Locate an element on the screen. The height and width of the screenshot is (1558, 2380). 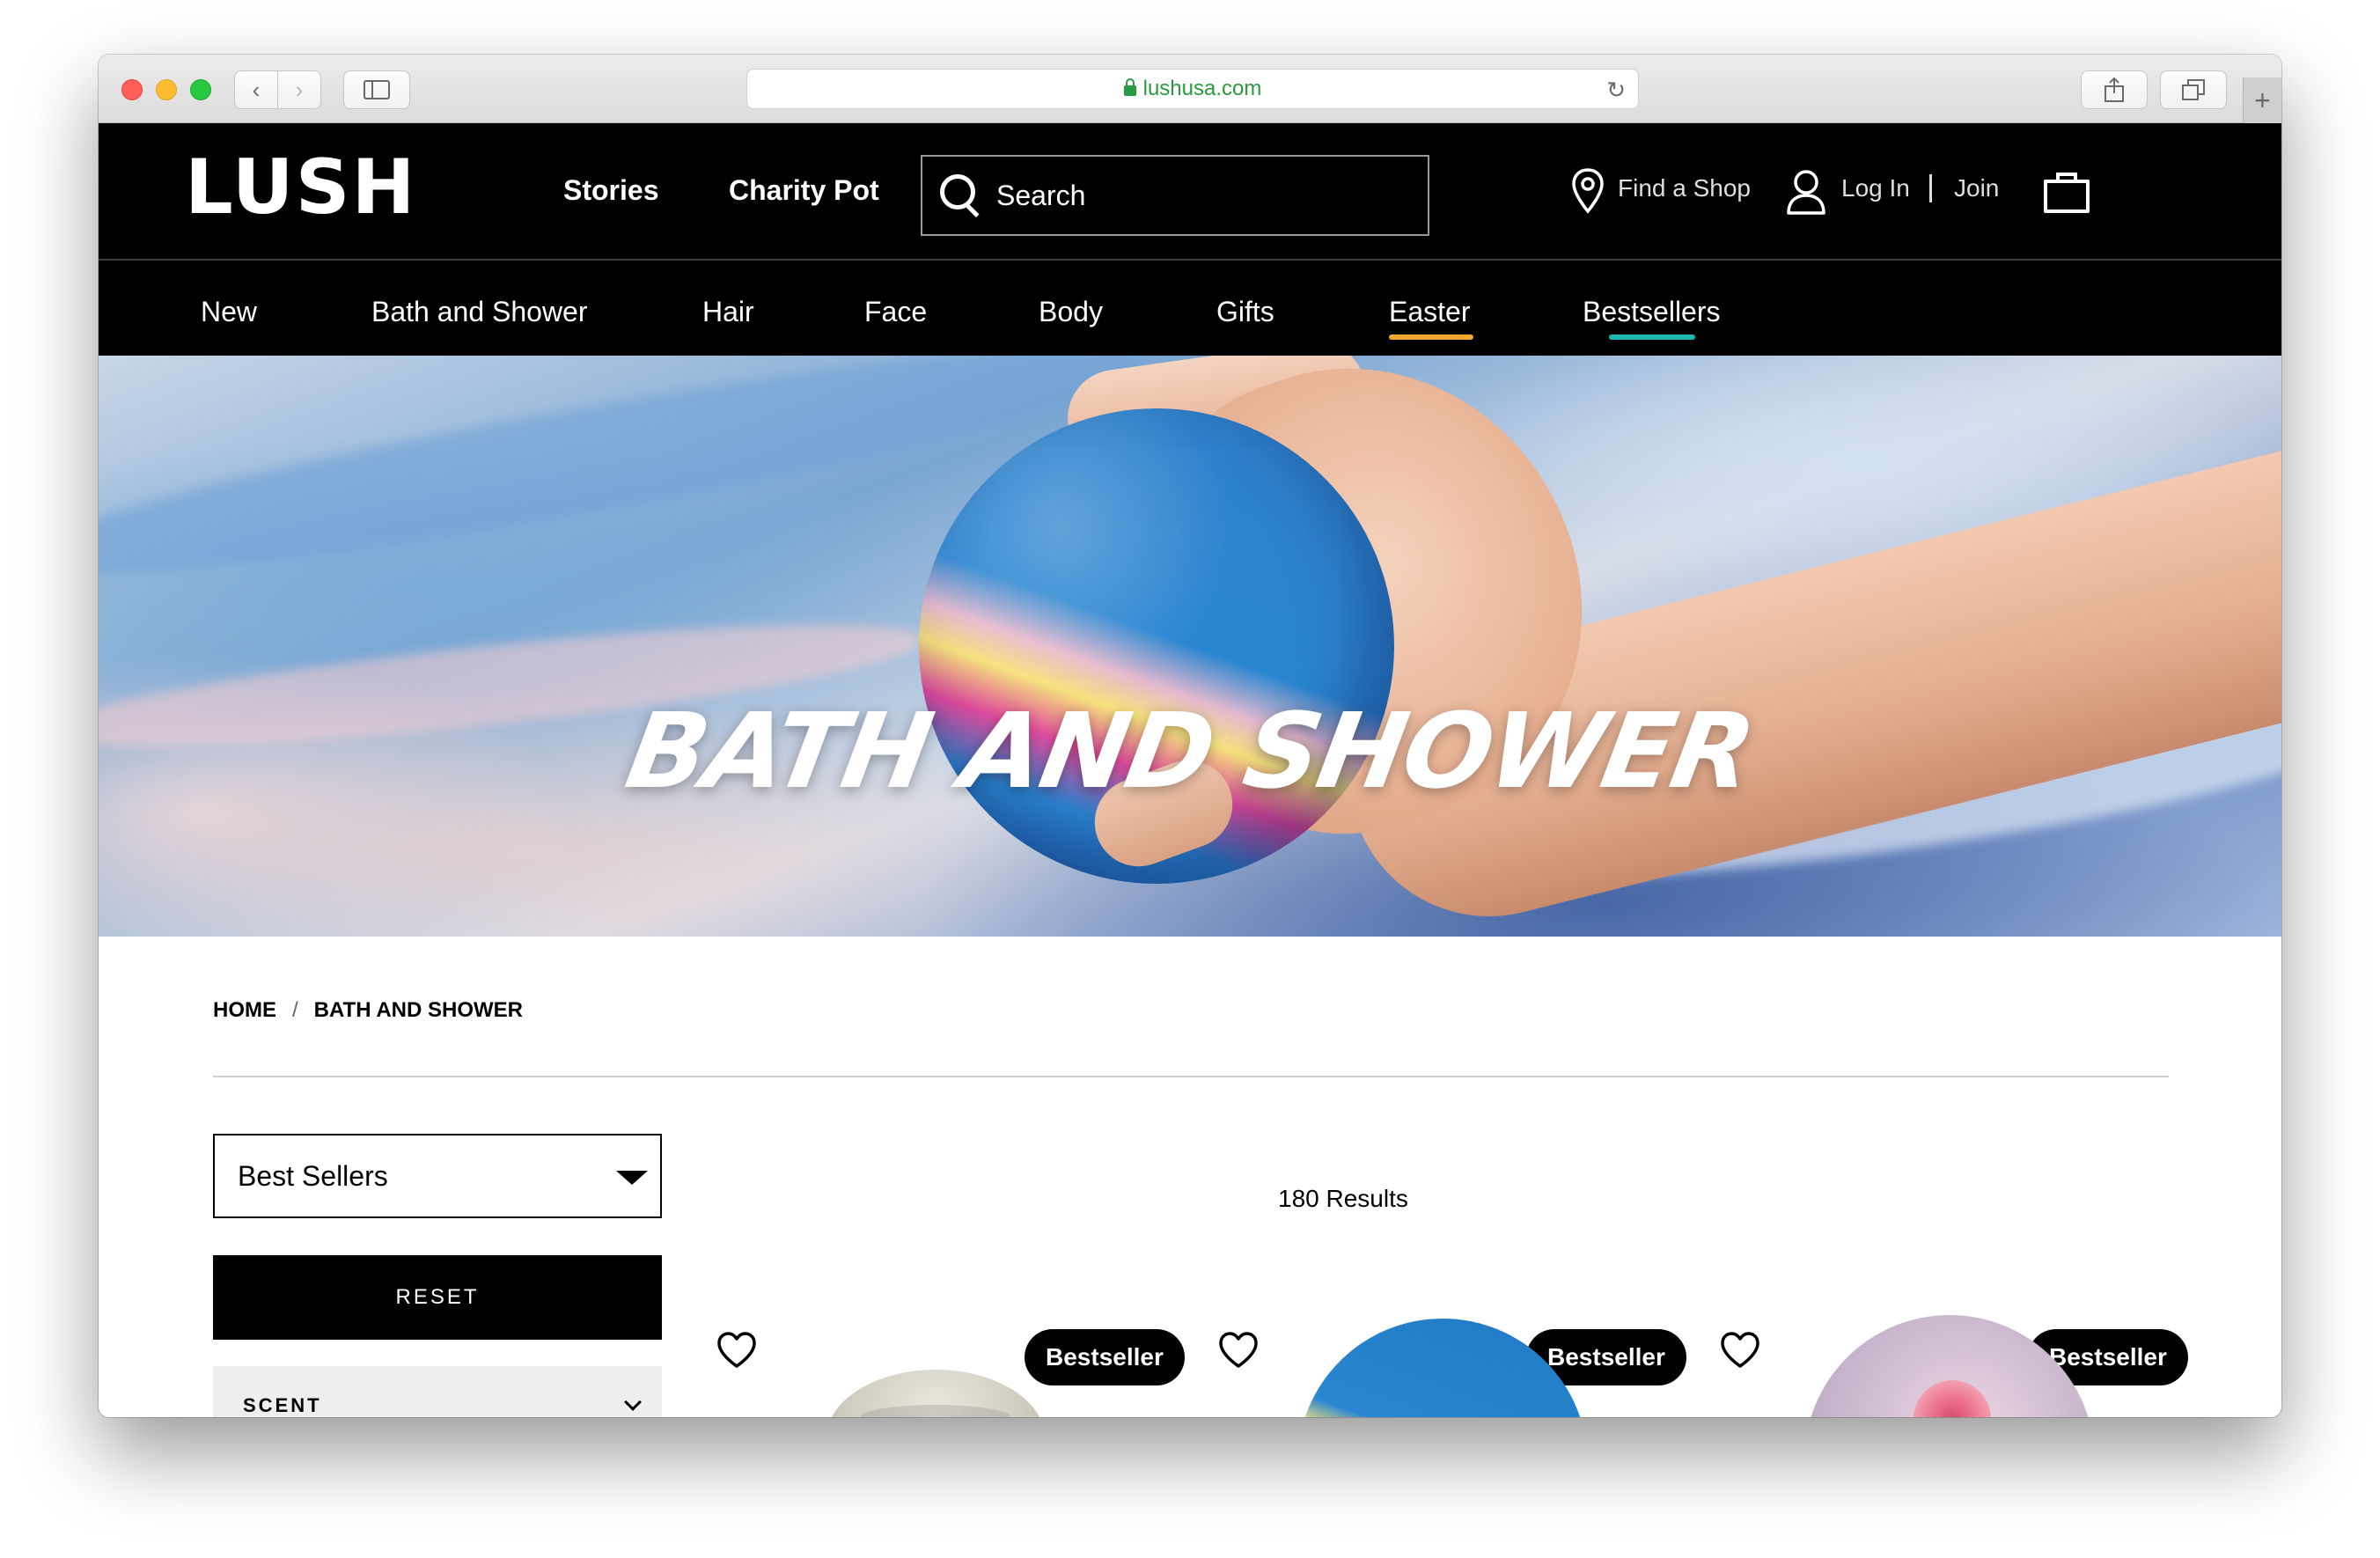
share-icon is located at coordinates (2114, 89).